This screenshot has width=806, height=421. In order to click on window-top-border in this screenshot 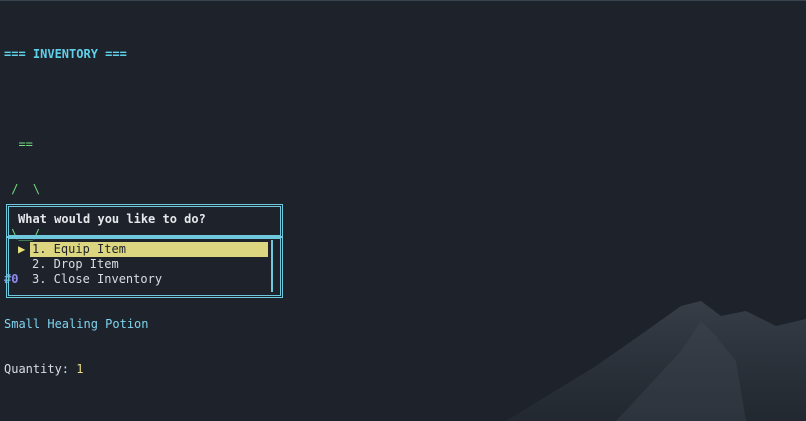, I will do `click(403, 0)`.